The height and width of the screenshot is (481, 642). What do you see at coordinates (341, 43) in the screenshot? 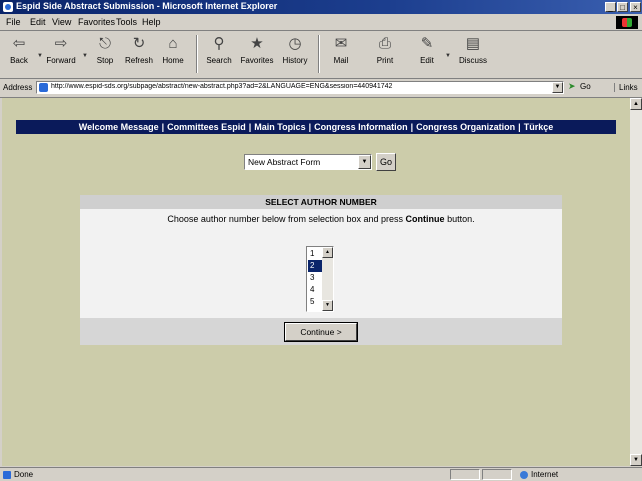
I see `mail-icon: ✉` at bounding box center [341, 43].